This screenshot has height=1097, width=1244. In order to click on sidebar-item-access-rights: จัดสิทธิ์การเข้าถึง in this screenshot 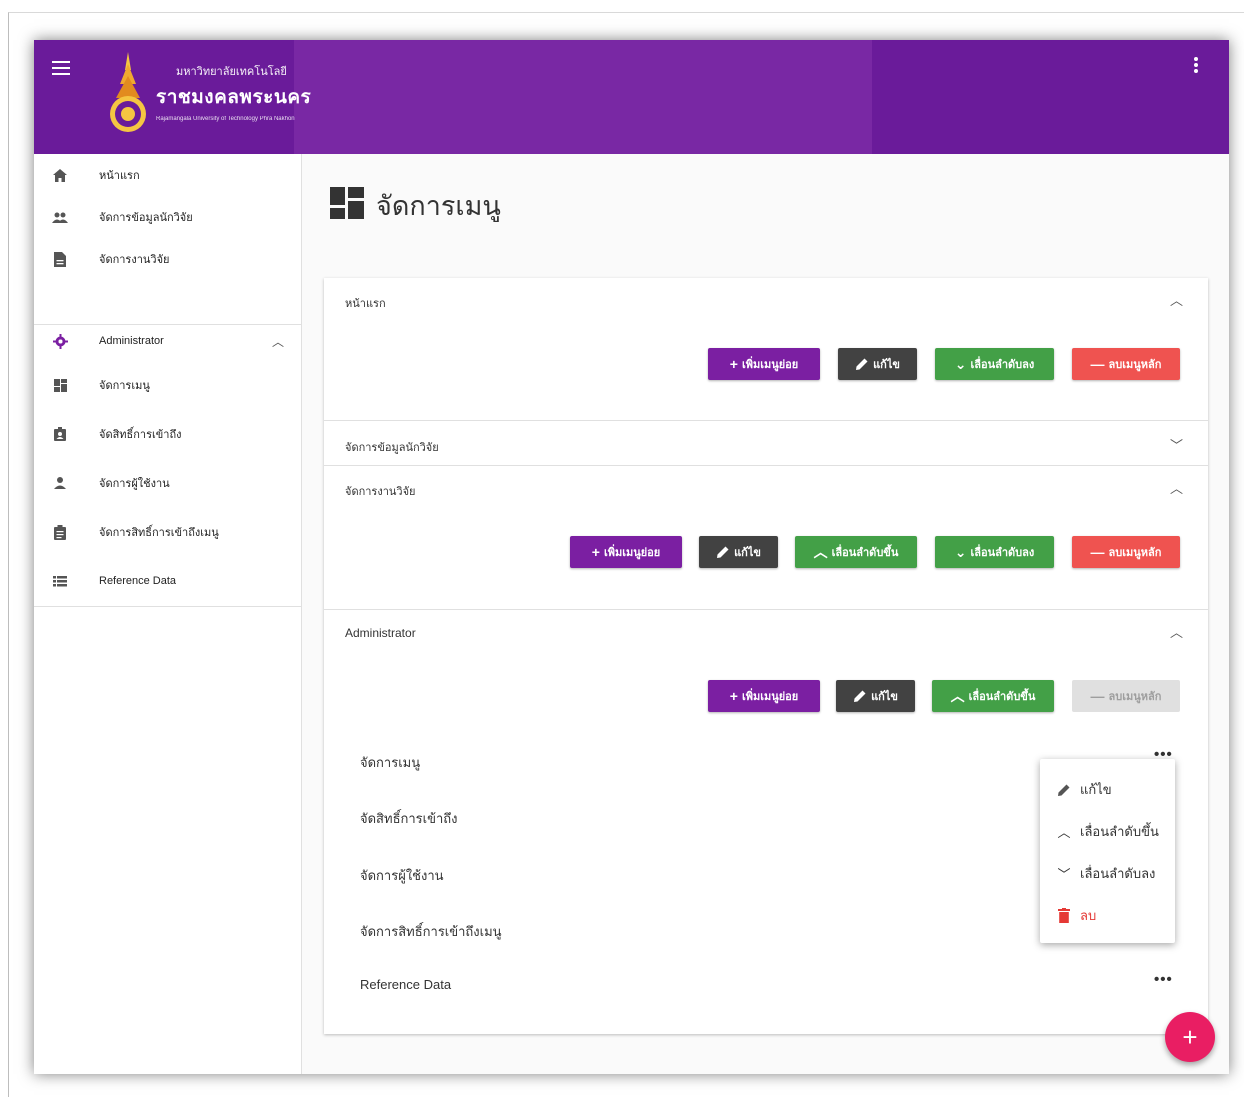, I will do `click(168, 434)`.